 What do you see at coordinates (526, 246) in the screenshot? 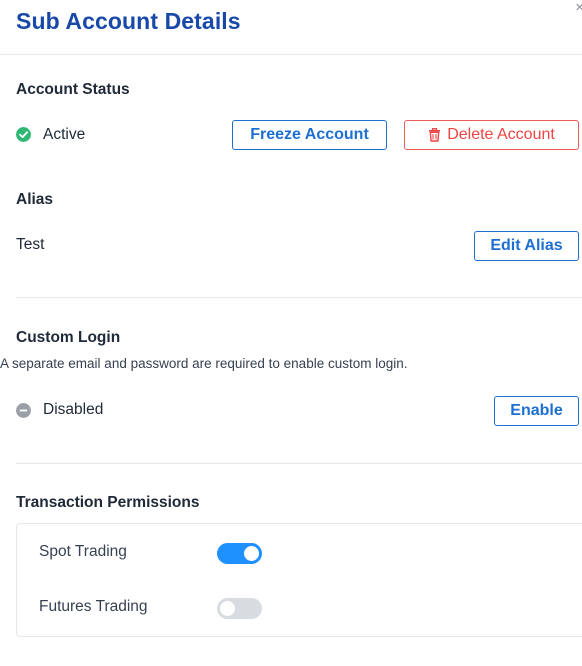
I see `edit-alias-button: Edit Alias` at bounding box center [526, 246].